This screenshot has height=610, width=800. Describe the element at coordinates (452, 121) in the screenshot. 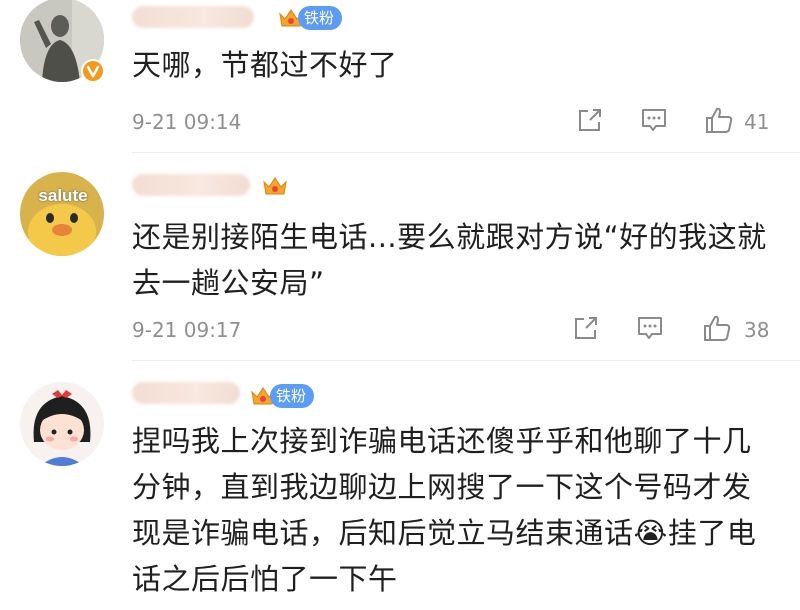

I see `comment-meta: 9-21 09:14 41` at that location.